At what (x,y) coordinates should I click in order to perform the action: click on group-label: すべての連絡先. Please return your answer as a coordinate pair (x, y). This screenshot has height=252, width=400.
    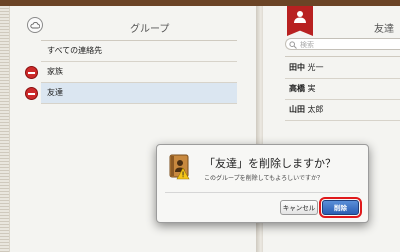
    Looking at the image, I should click on (75, 50).